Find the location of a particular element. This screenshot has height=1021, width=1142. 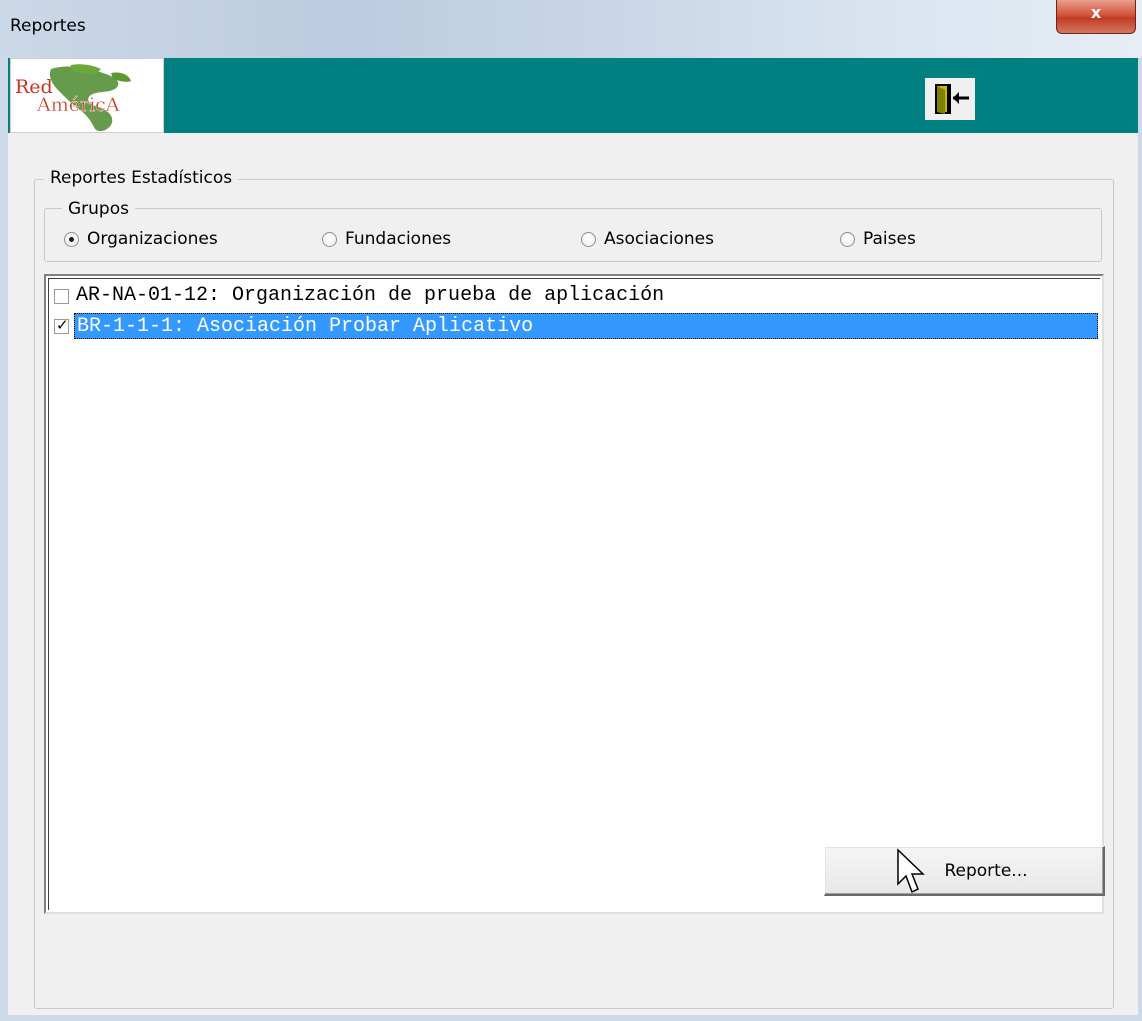

reportes-estadisticos-label: Reportes Estadísticos is located at coordinates (141, 178).